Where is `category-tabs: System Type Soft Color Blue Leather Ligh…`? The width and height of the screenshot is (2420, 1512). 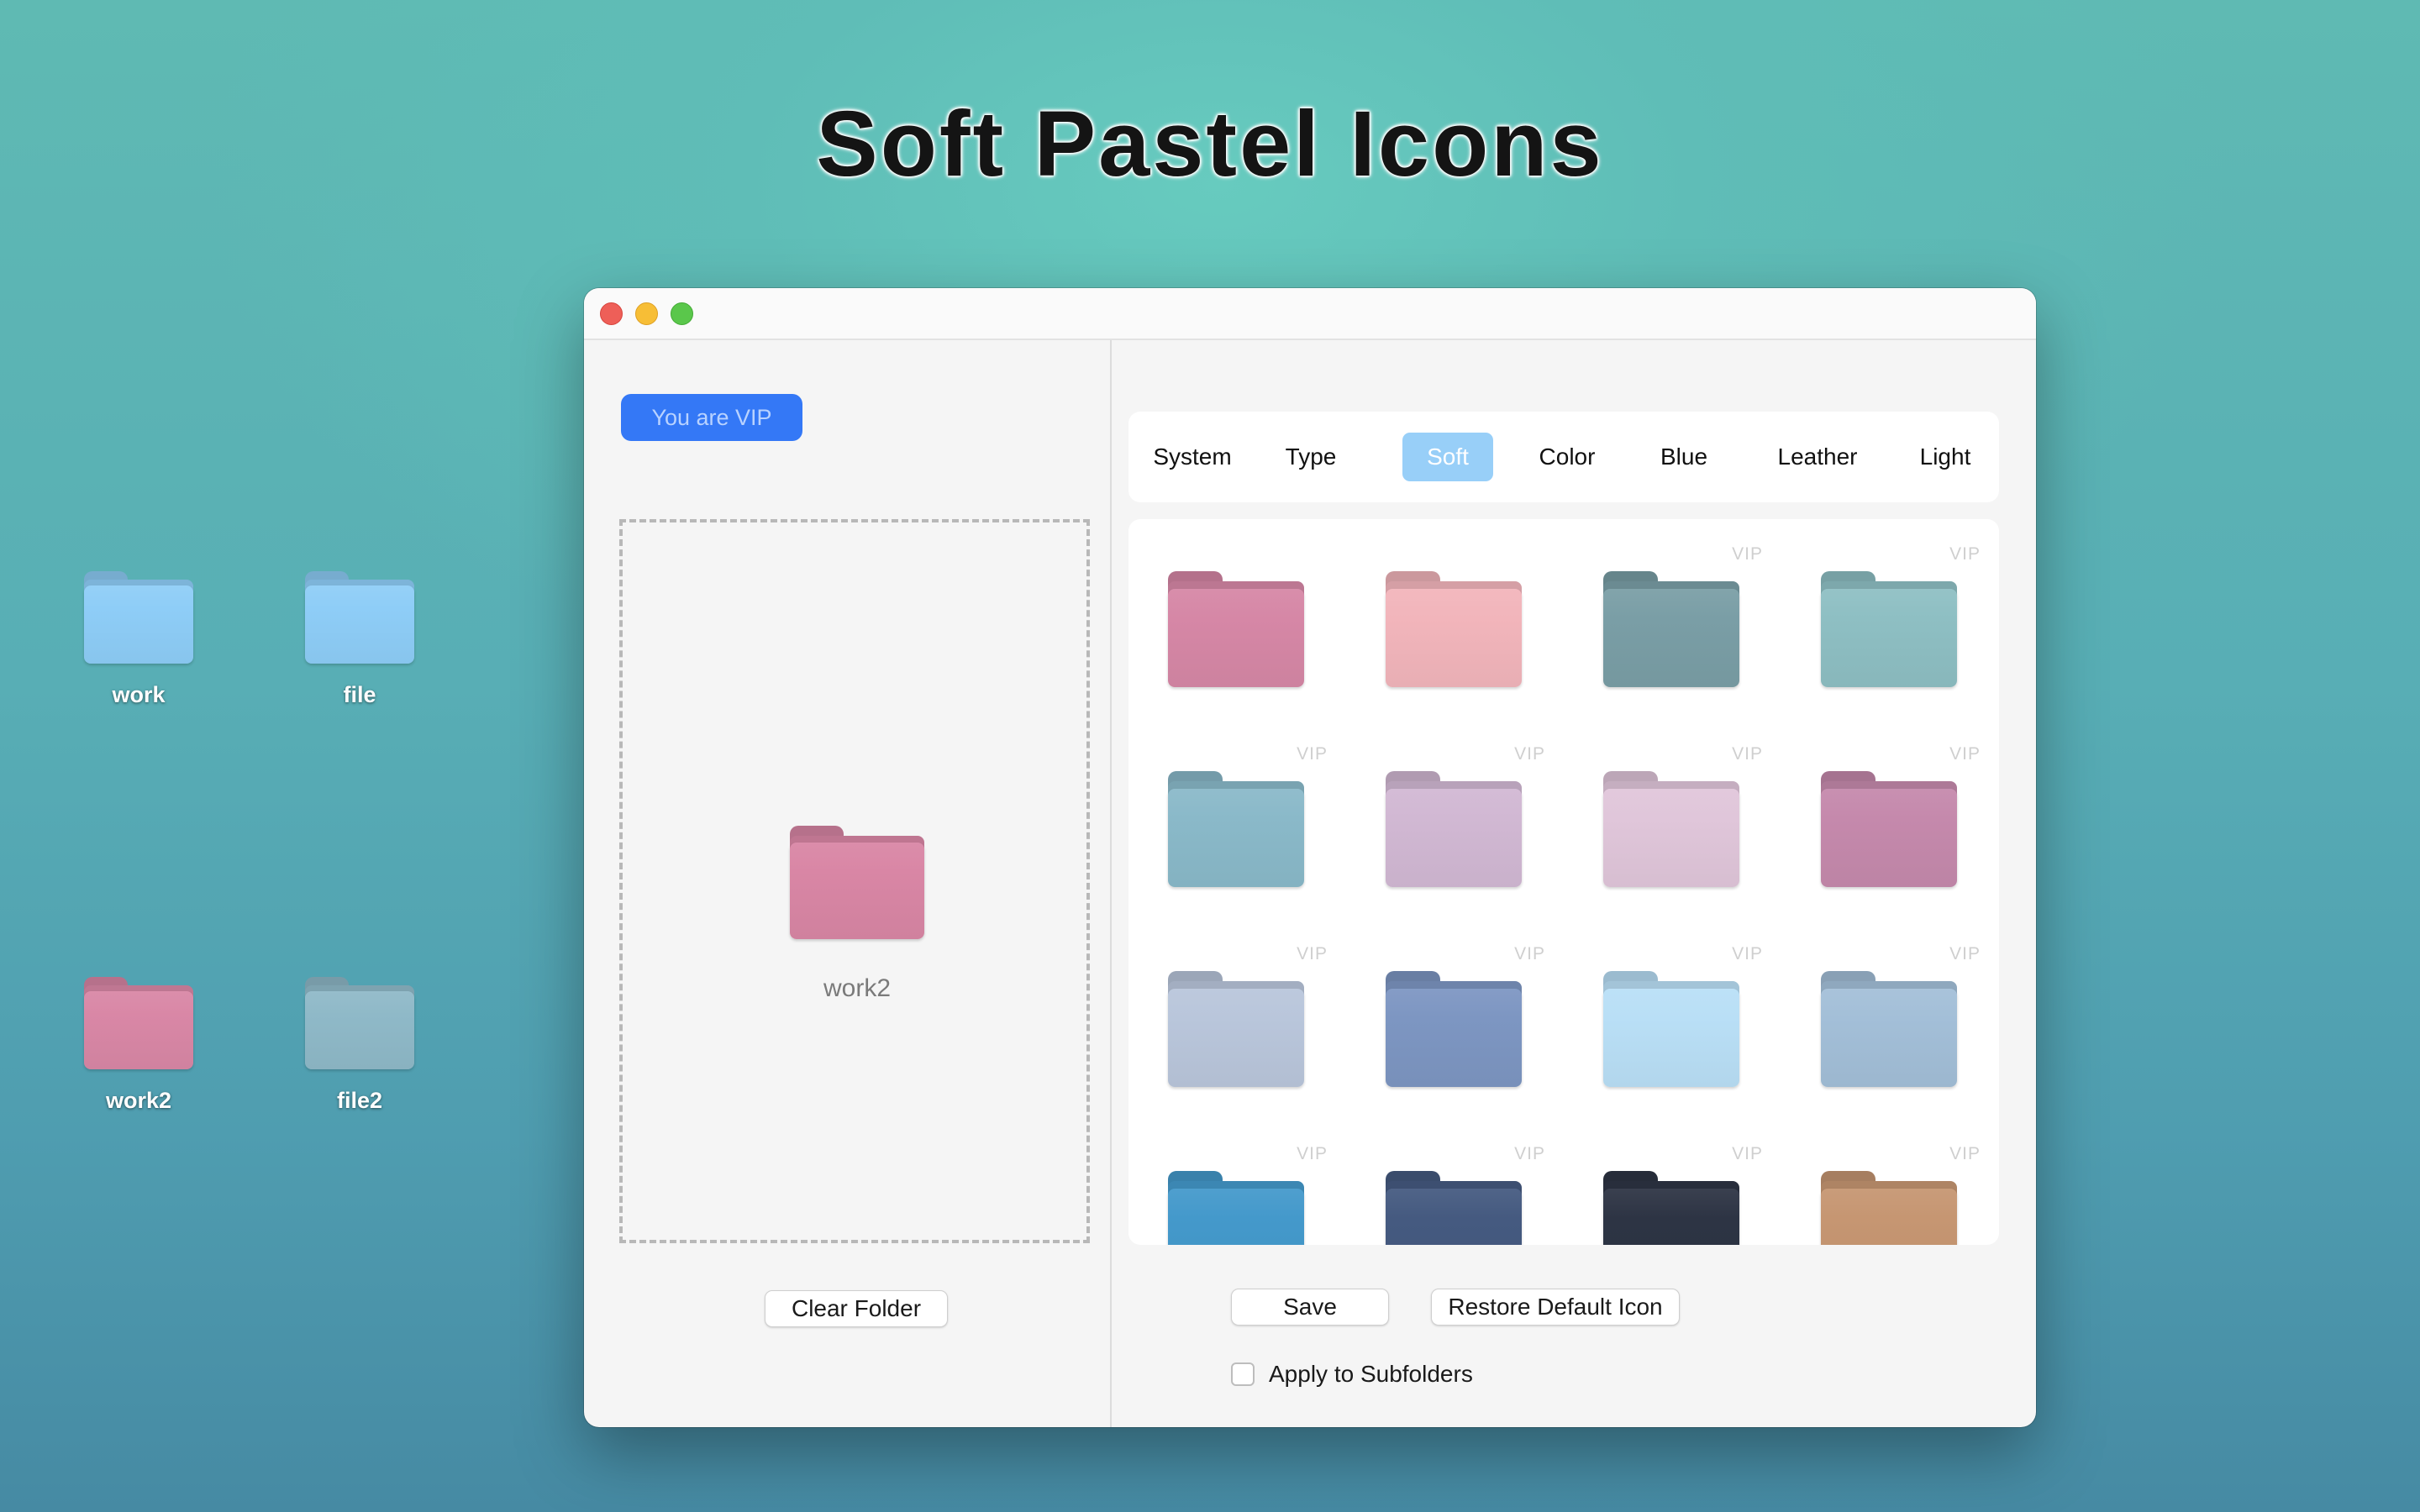 category-tabs: System Type Soft Color Blue Leather Ligh… is located at coordinates (1563, 457).